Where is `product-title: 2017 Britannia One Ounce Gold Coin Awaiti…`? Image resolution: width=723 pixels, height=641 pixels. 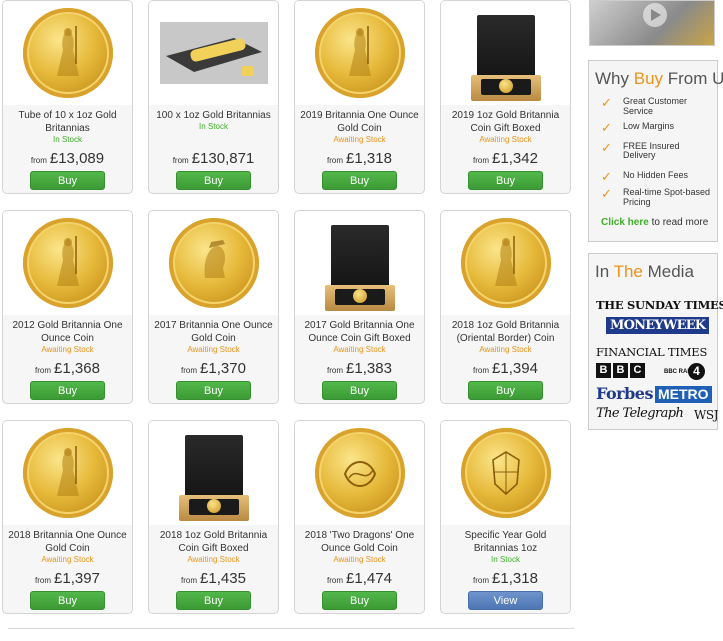 product-title: 2017 Britannia One Ounce Gold Coin Awaiti… is located at coordinates (213, 337).